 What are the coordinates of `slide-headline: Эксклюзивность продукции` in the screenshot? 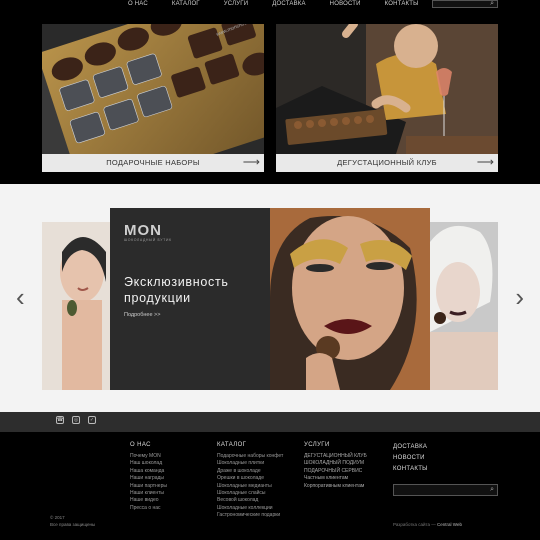 It's located at (176, 290).